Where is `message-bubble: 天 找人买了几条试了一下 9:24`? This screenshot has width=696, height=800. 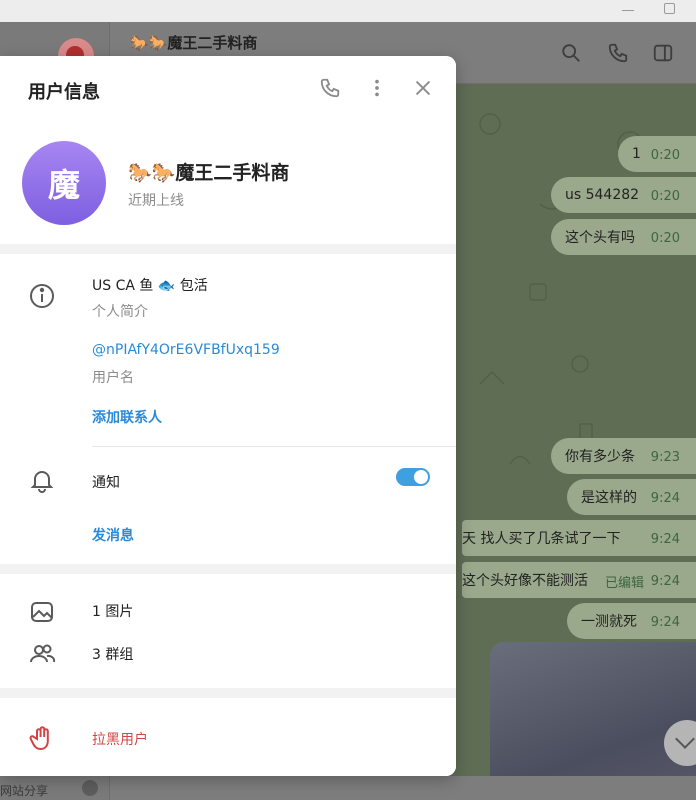
message-bubble: 天 找人买了几条试了一下 9:24 is located at coordinates (579, 538).